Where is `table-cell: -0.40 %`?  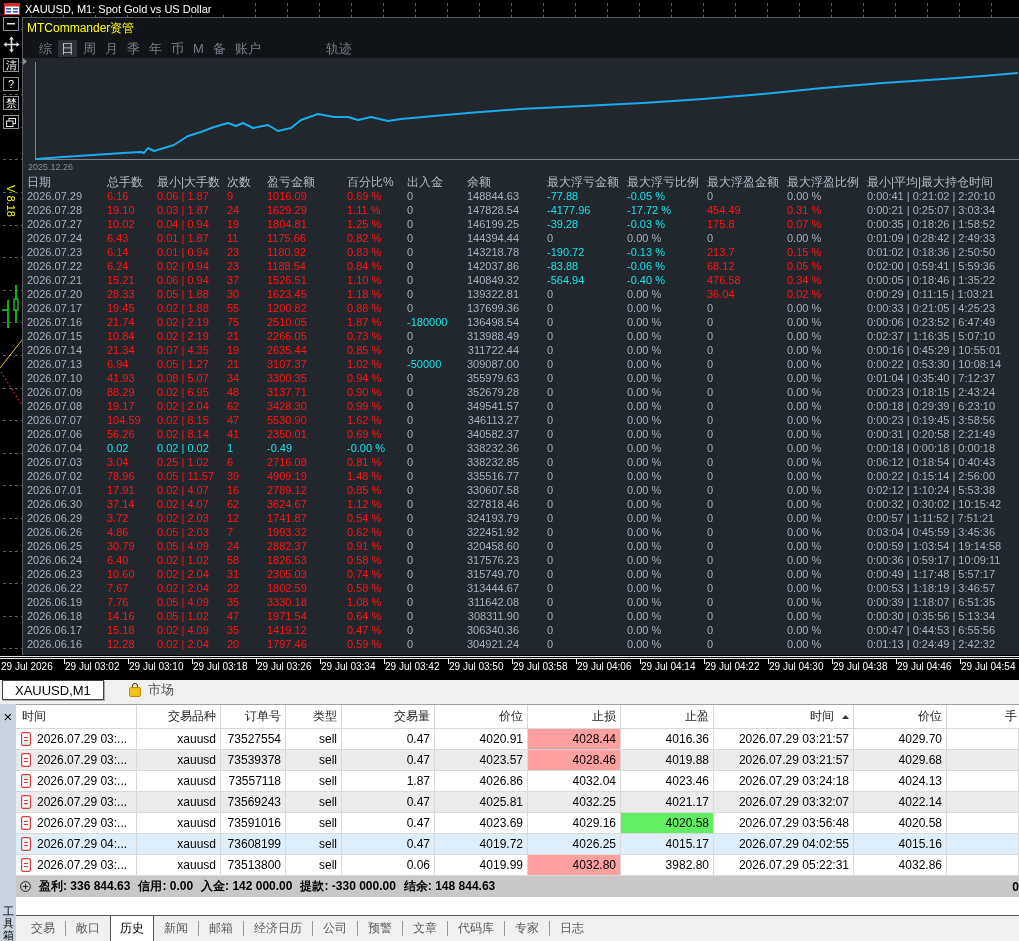
table-cell: -0.40 % is located at coordinates (646, 280).